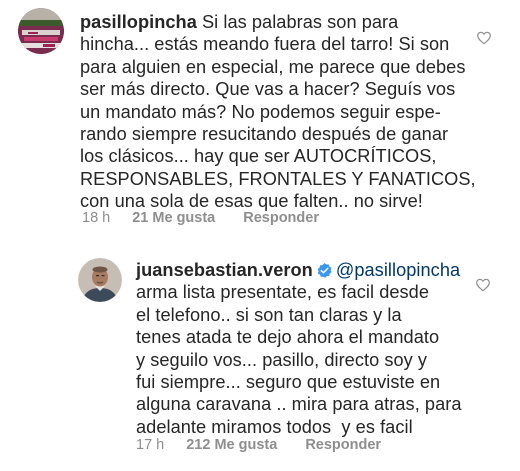 This screenshot has height=471, width=520. Describe the element at coordinates (288, 382) in the screenshot. I see `comment-text-line: fui siempre... seguro que estuviste en` at that location.